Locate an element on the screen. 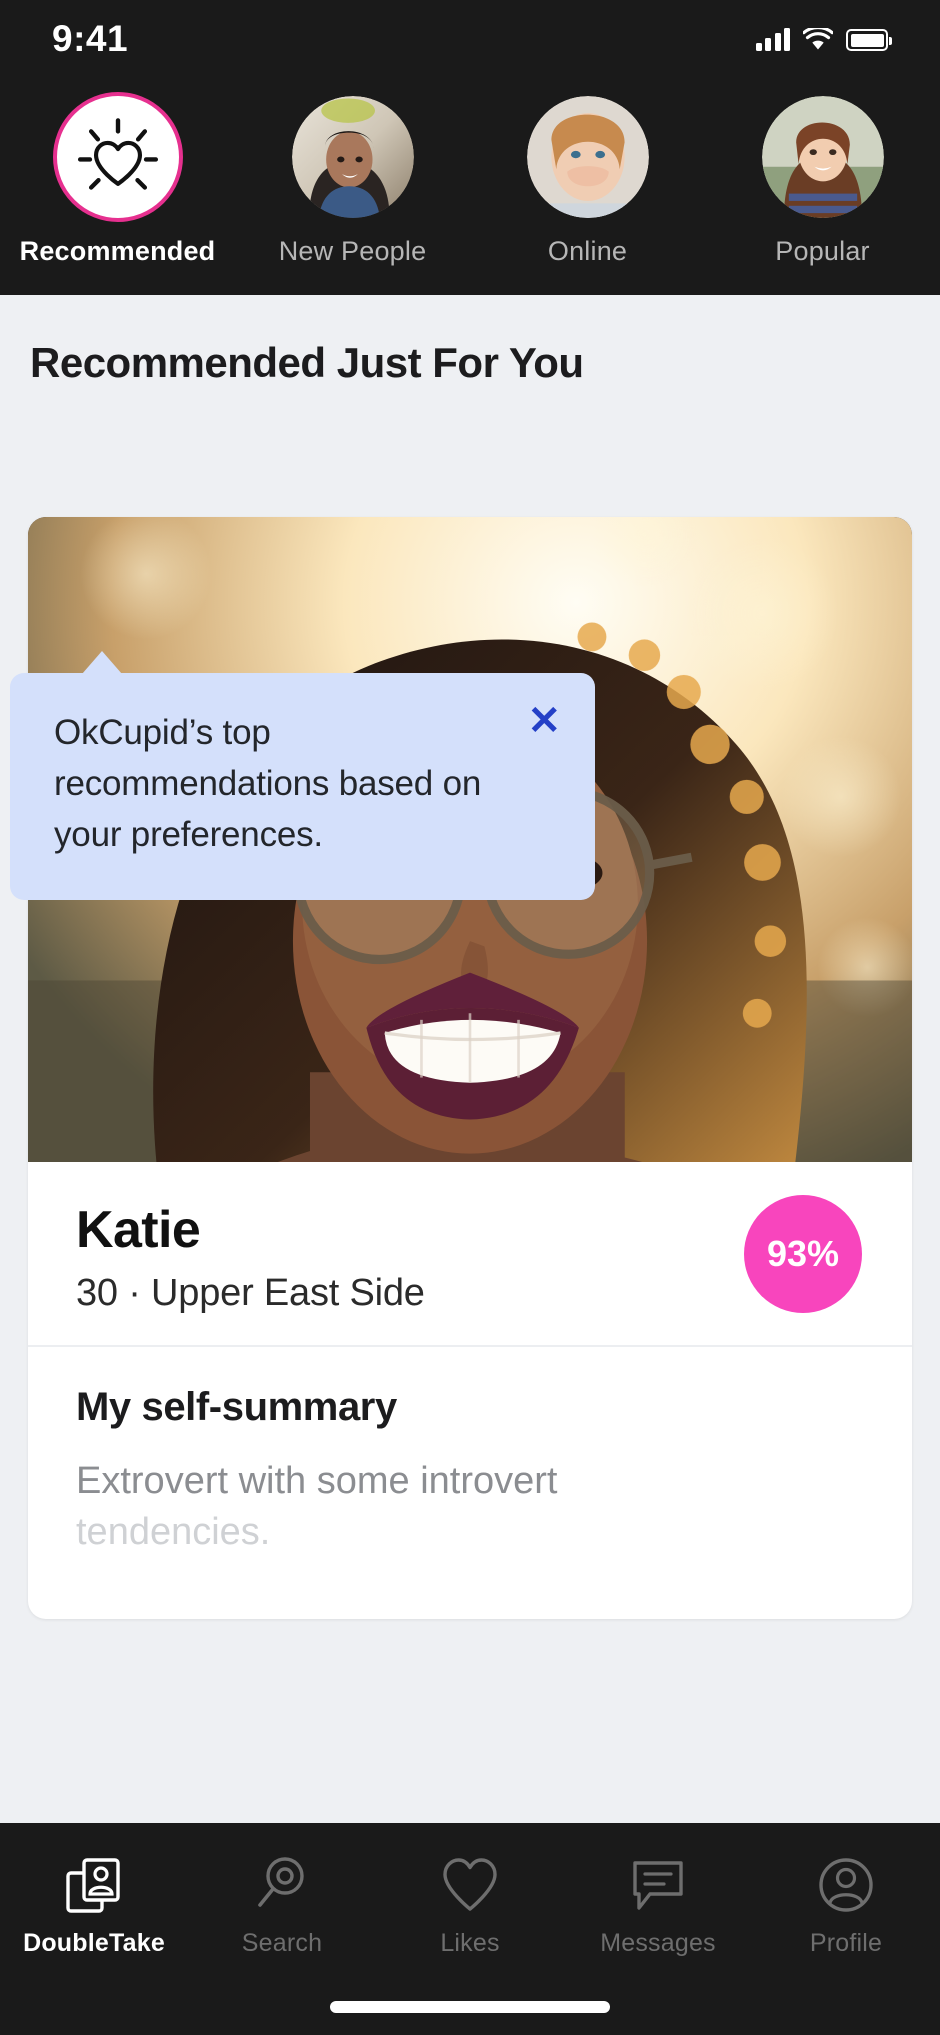 The width and height of the screenshot is (940, 2035). story-item-new-people: New People is located at coordinates (353, 179).